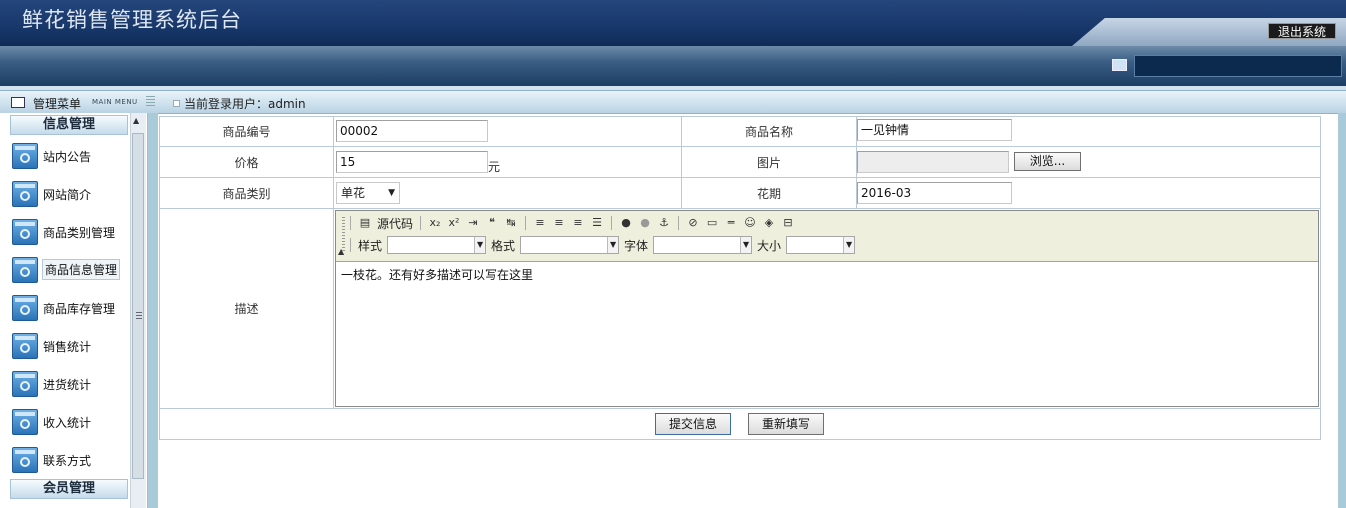  I want to click on style-label: 样式, so click(370, 245).